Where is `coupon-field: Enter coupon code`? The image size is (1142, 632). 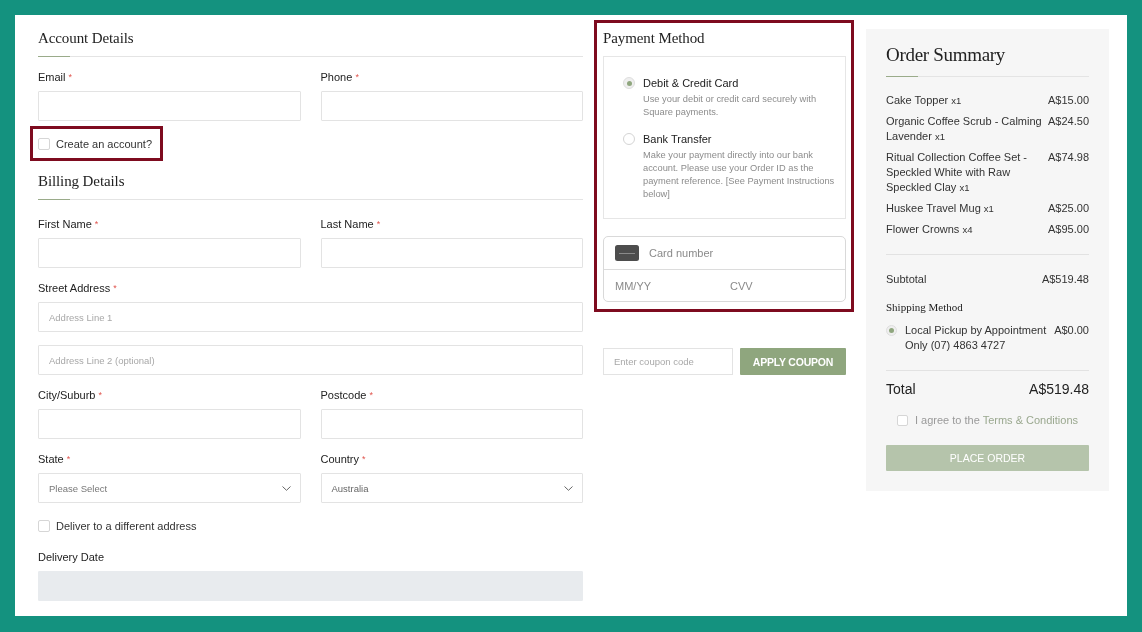 coupon-field: Enter coupon code is located at coordinates (668, 361).